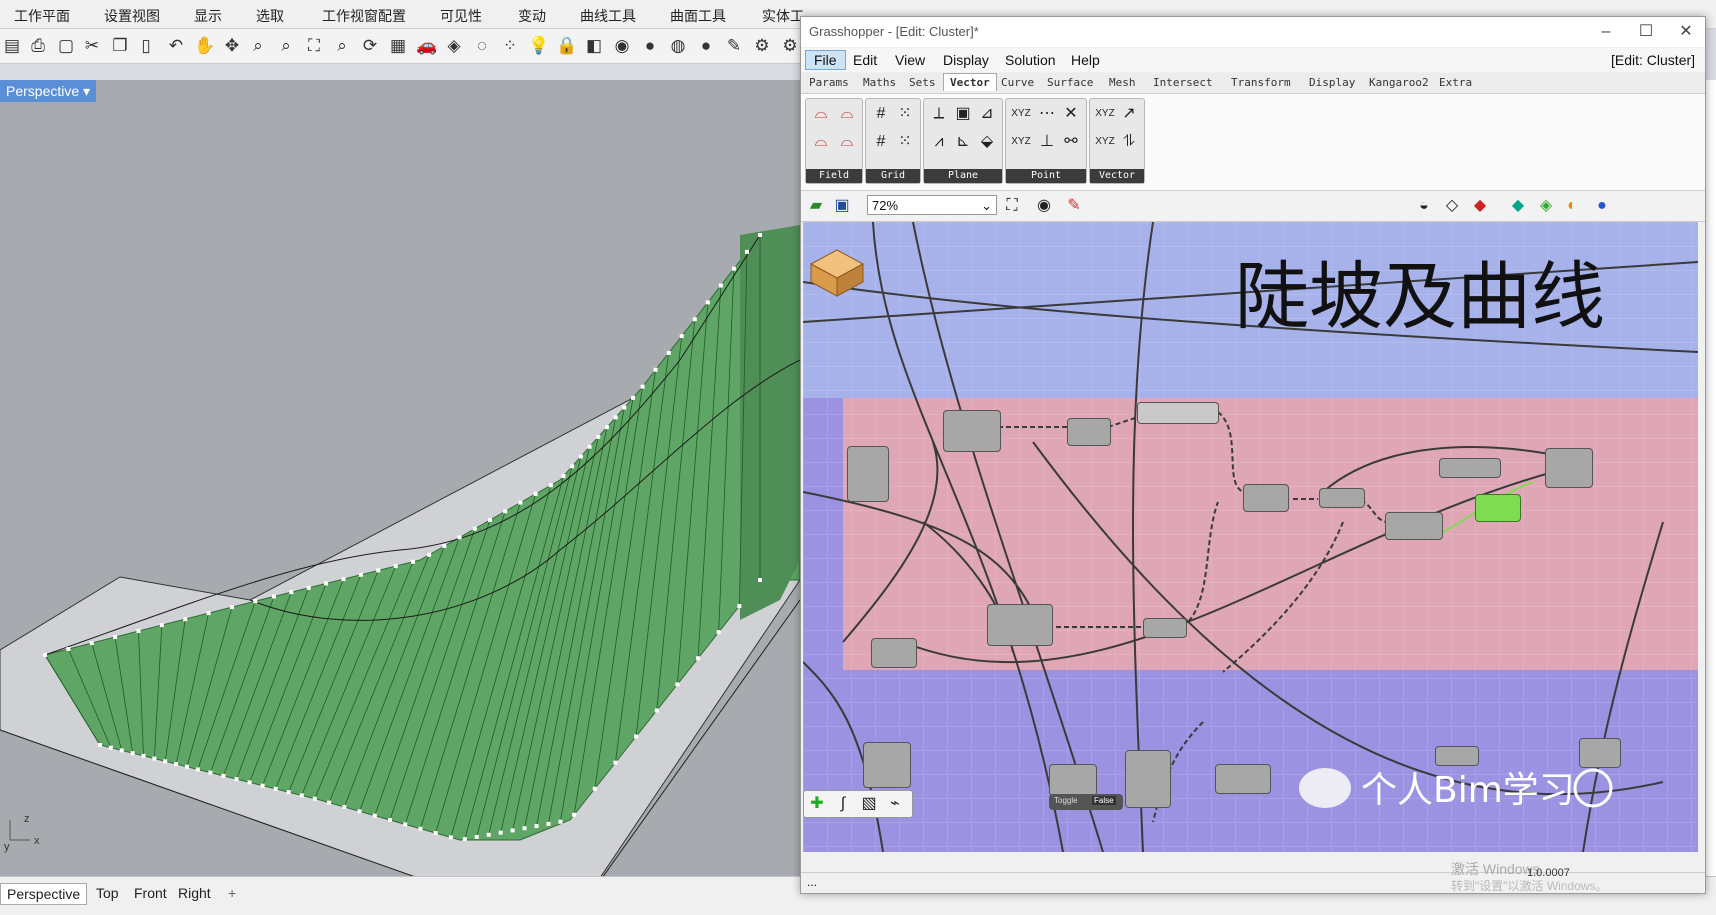  I want to click on menu-view: View, so click(910, 60).